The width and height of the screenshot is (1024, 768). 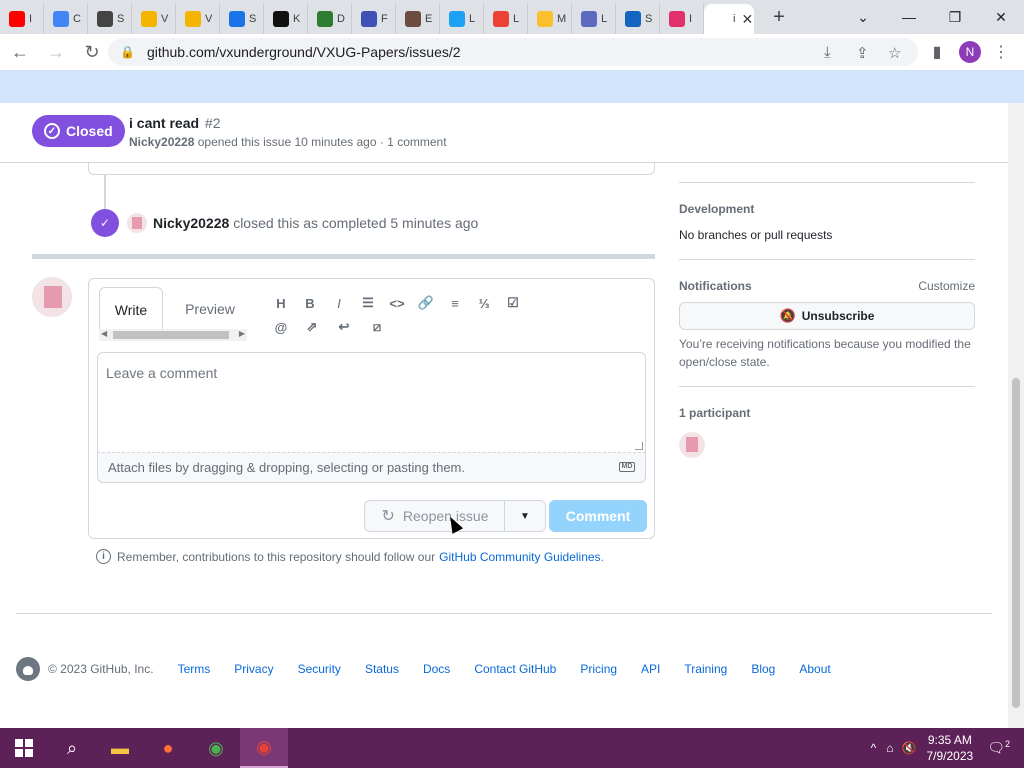 I want to click on markdown-icon: MD, so click(x=627, y=467).